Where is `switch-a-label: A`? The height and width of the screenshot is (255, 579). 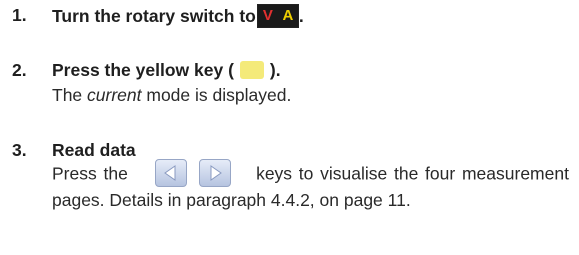
switch-a-label: A is located at coordinates (287, 16).